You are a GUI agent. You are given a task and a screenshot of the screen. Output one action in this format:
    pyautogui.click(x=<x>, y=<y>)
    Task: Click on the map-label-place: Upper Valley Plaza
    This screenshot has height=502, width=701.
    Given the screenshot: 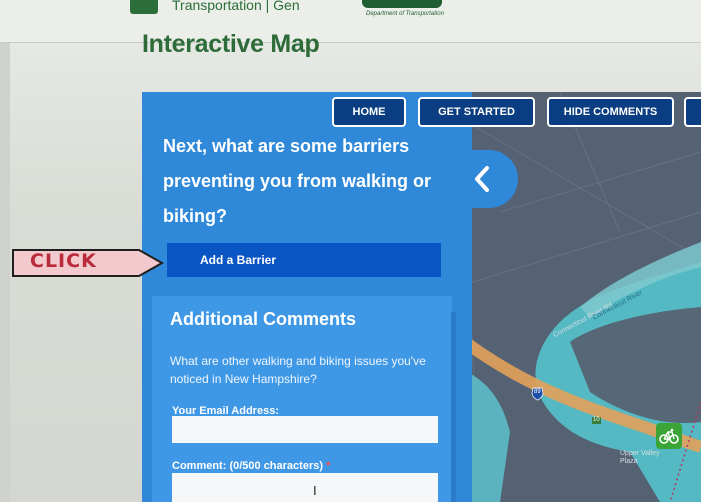 What is the action you would take?
    pyautogui.click(x=640, y=457)
    